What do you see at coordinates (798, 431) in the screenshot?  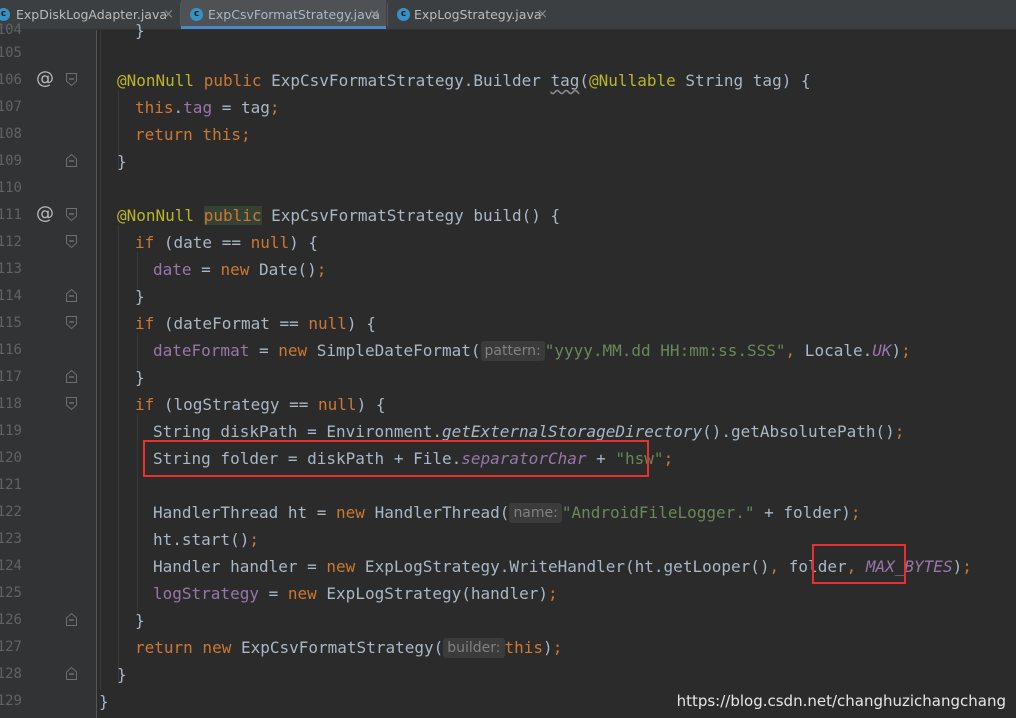 I see `code-text: ().getAbsolutePath()` at bounding box center [798, 431].